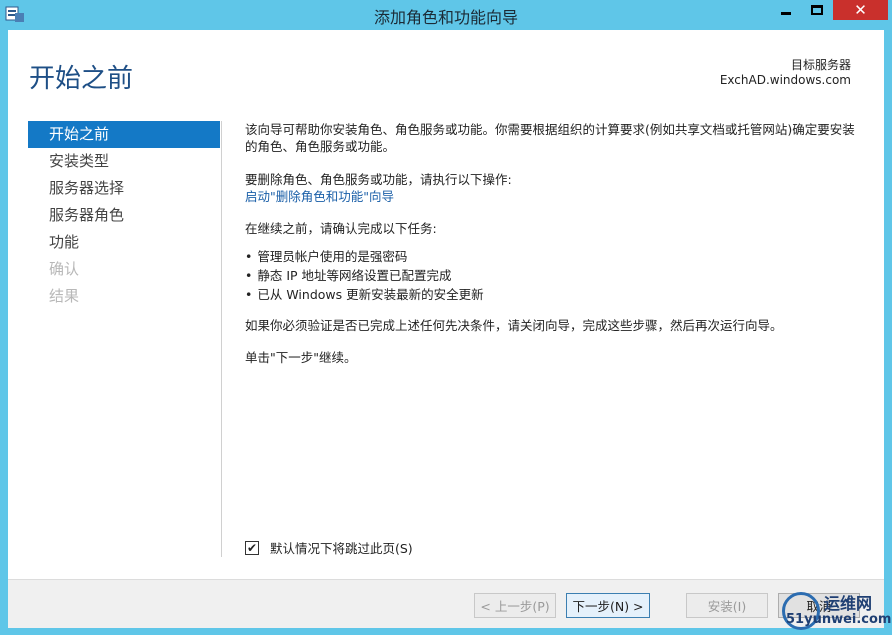 The width and height of the screenshot is (892, 635). I want to click on list-item: 管理员帐户使用的是强密码, so click(364, 256).